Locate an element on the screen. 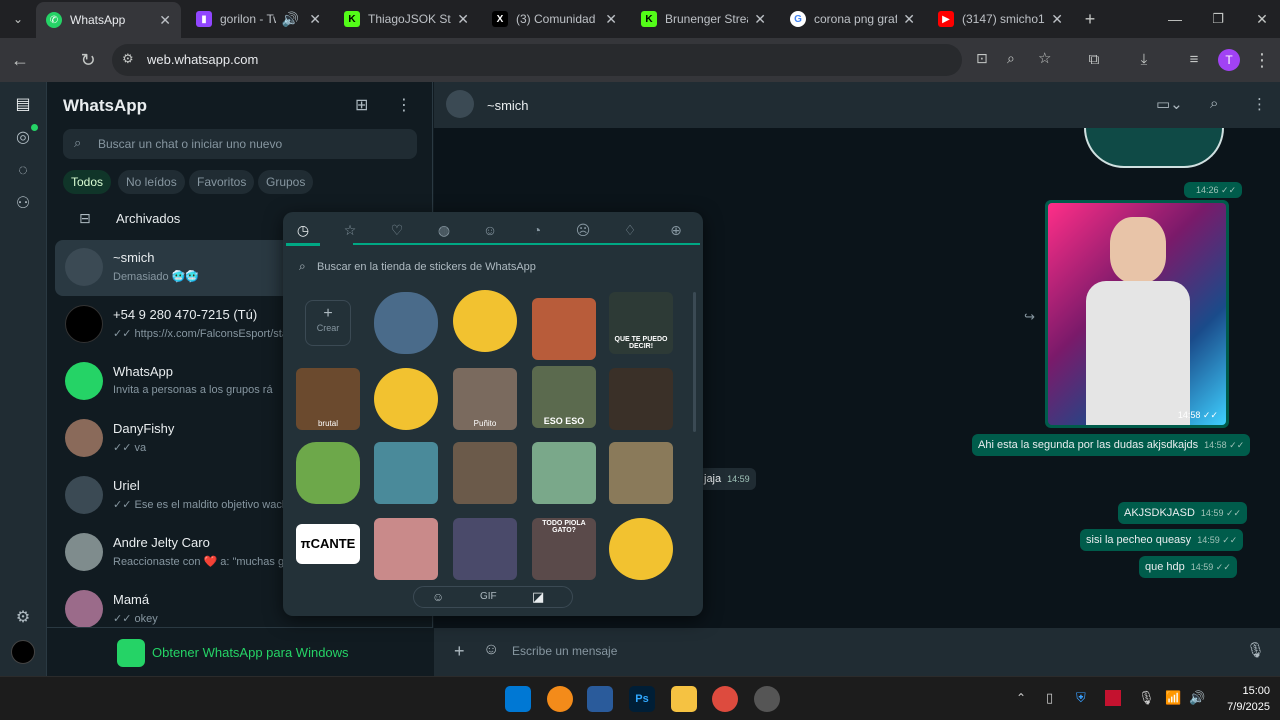 The image size is (1280, 720). zoom-icon: ⌕ is located at coordinates (1011, 58).